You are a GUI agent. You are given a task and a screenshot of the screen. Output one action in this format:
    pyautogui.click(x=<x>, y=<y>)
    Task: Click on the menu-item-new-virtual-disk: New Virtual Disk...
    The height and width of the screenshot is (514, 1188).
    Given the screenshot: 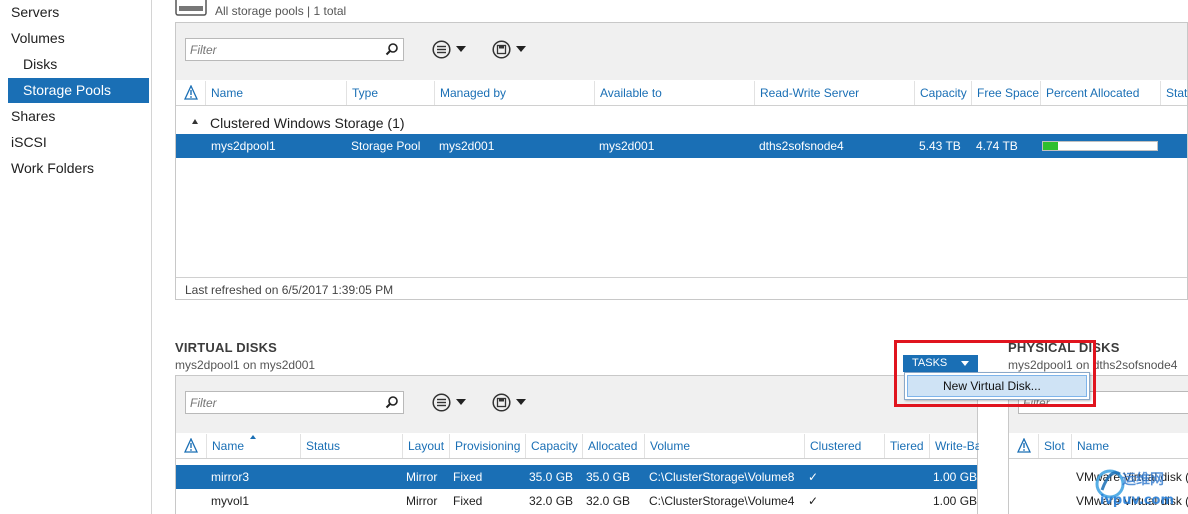 What is the action you would take?
    pyautogui.click(x=997, y=386)
    